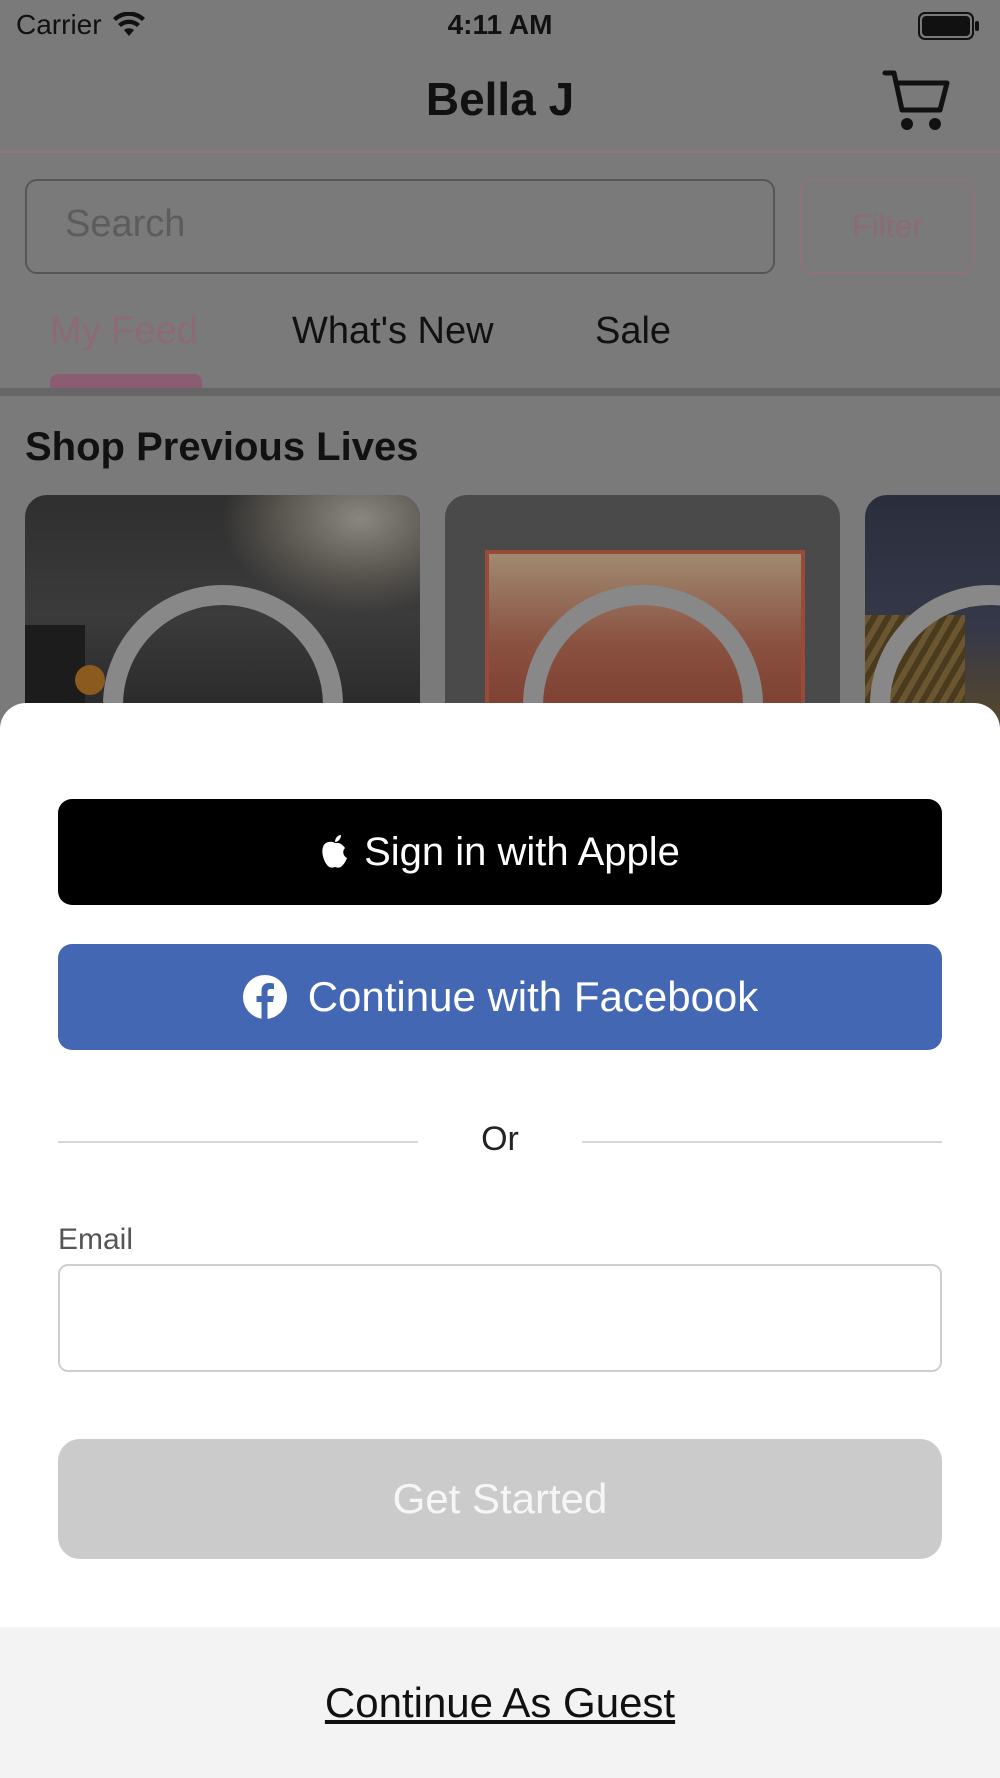 The image size is (1000, 1778). What do you see at coordinates (393, 331) in the screenshot?
I see `tab-whats-new: What's New` at bounding box center [393, 331].